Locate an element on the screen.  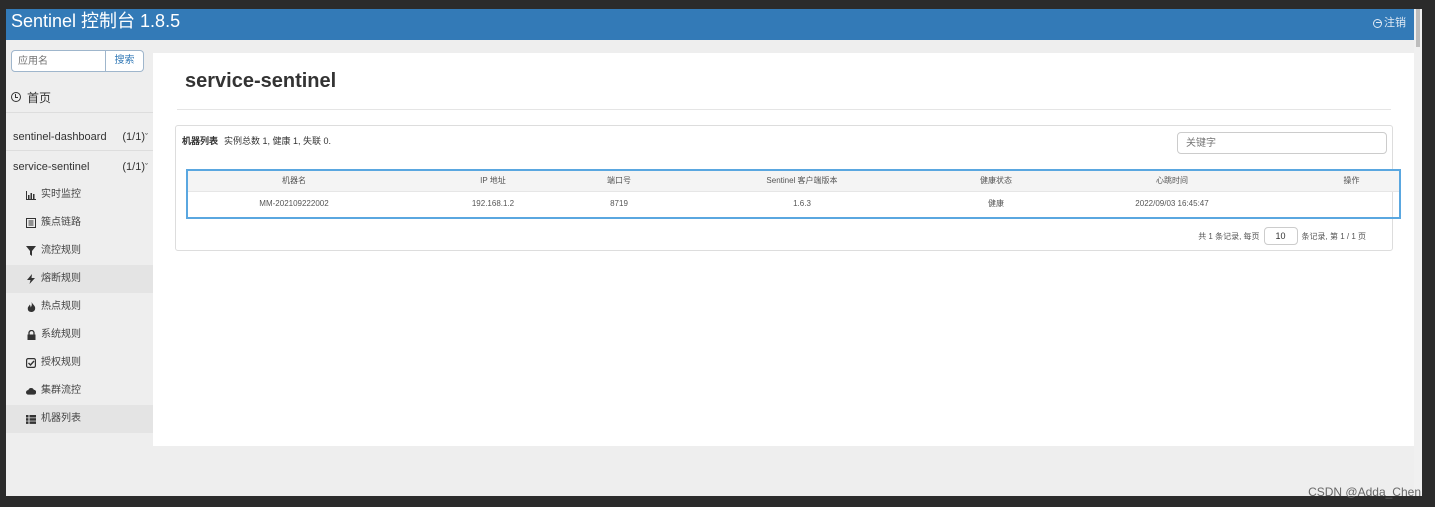
cell-hostname: MM-202109222002 is located at coordinates (294, 202).